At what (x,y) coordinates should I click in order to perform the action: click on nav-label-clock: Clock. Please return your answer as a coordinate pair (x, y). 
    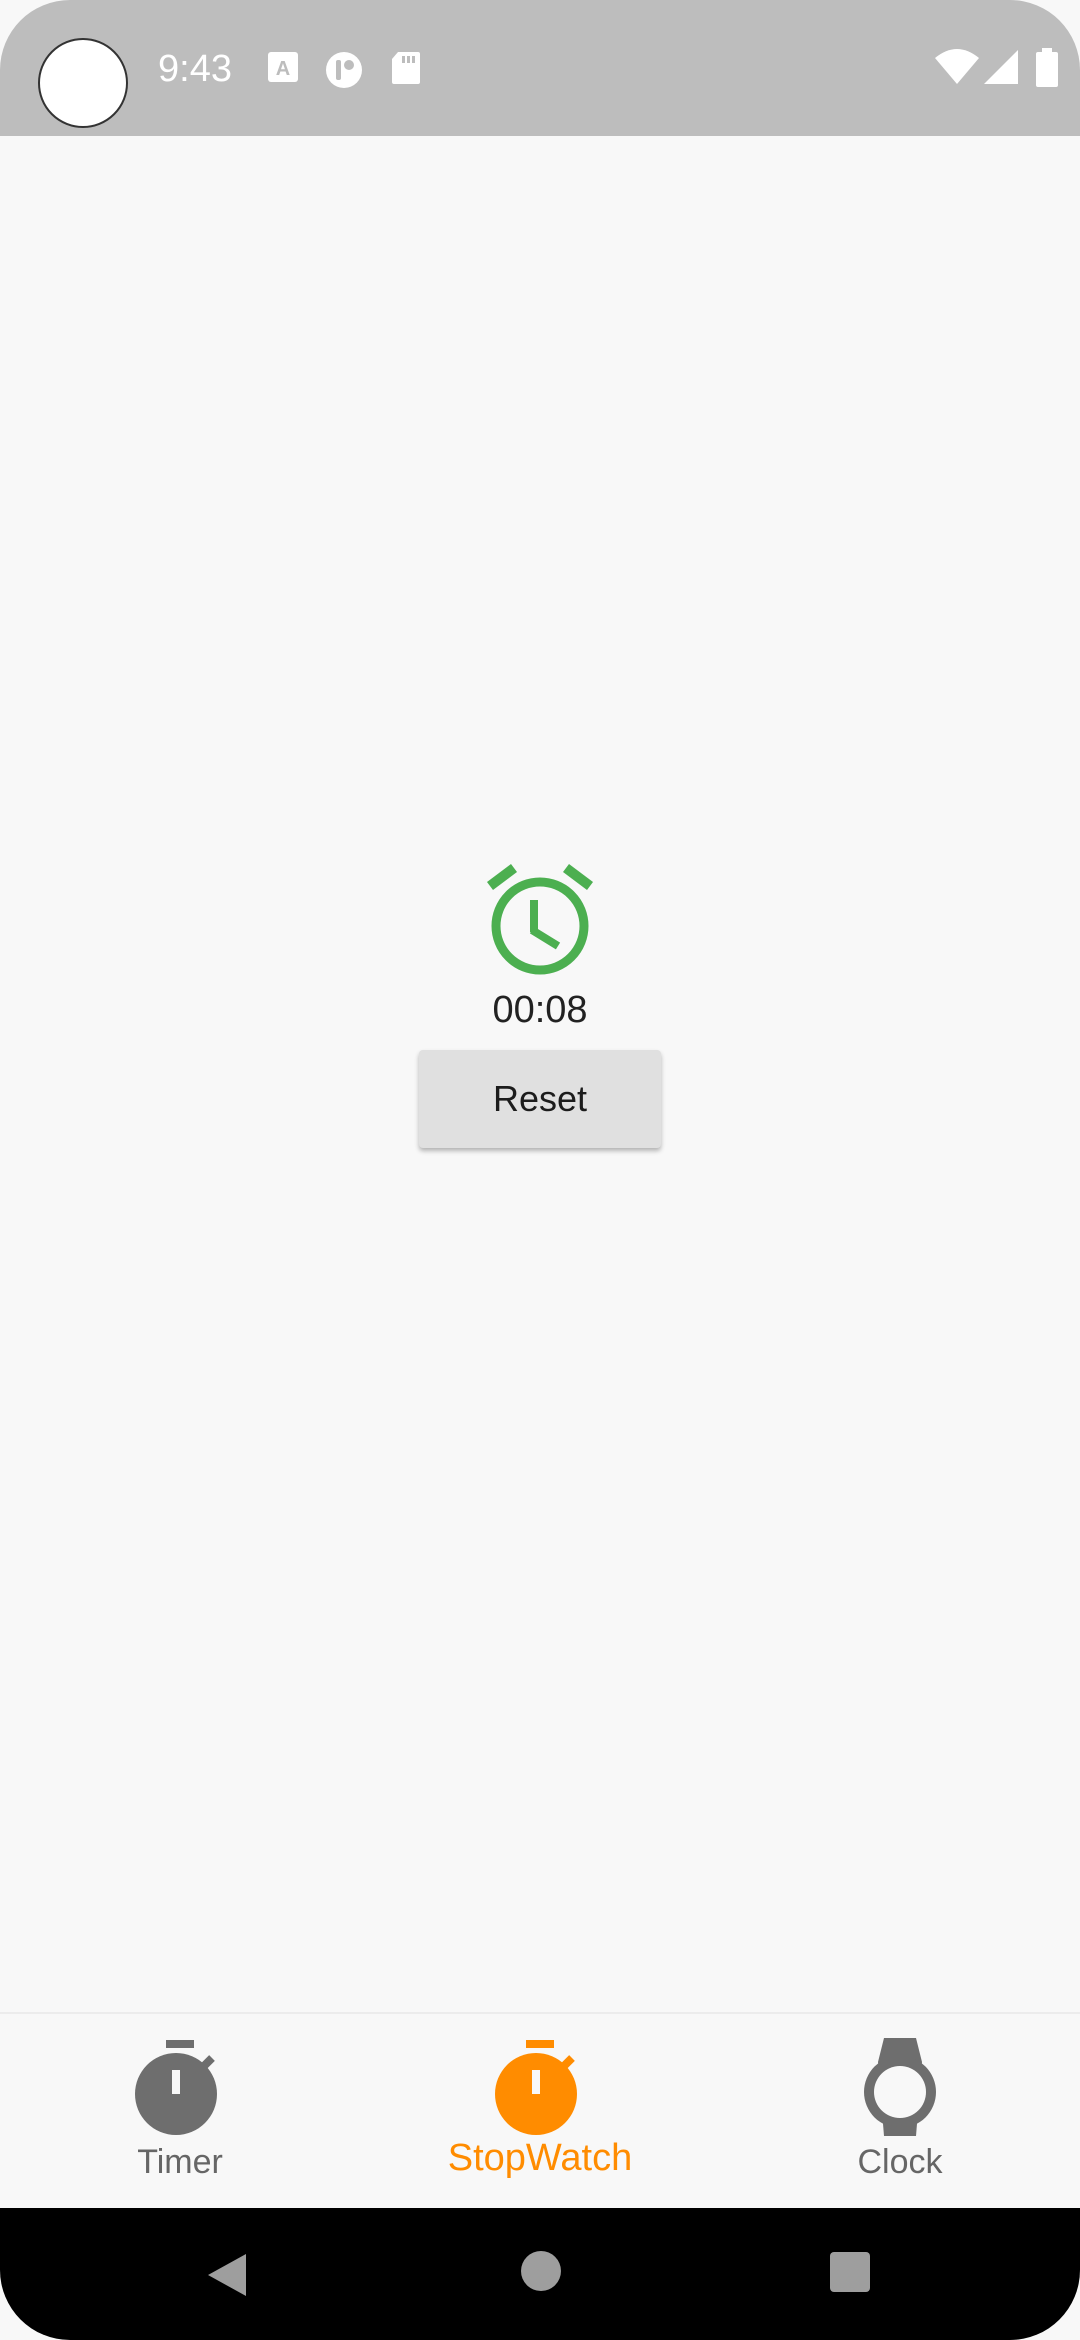
    Looking at the image, I should click on (900, 2162).